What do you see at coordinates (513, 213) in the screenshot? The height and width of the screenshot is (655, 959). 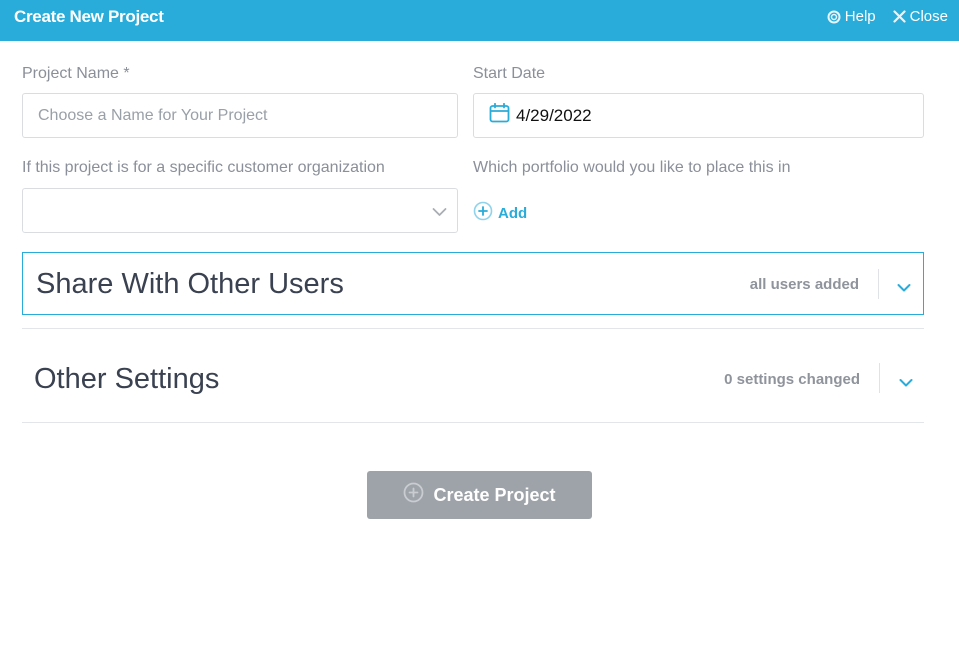 I see `add-portfolio-label: Add` at bounding box center [513, 213].